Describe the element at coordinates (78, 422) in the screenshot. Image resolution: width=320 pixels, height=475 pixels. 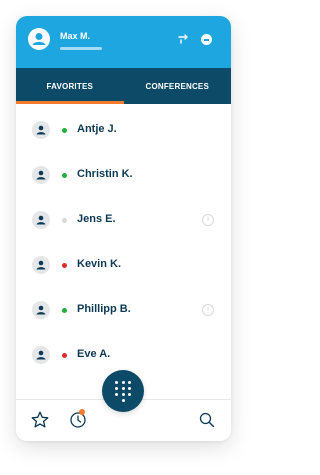
I see `clock-icon` at that location.